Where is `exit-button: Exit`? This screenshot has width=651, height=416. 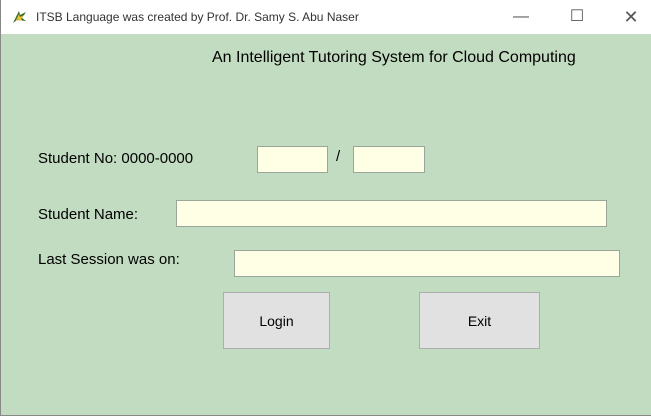 exit-button: Exit is located at coordinates (479, 320).